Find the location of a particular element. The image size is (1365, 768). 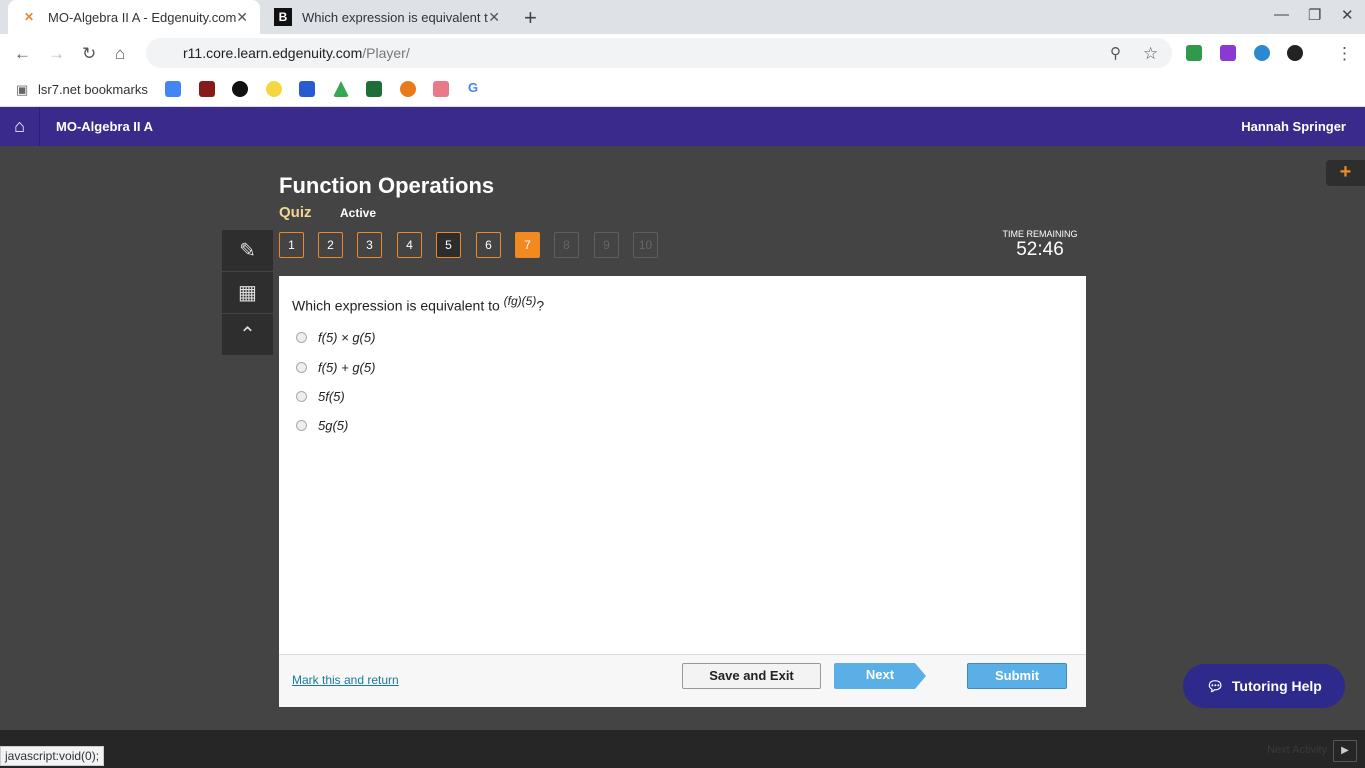

course-name: MO-Algebra II A is located at coordinates (105, 126).